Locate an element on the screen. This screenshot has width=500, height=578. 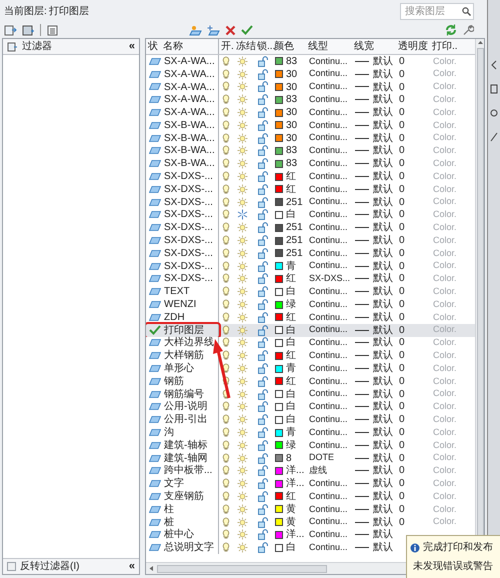
column-header: 线宽 is located at coordinates (374, 46).